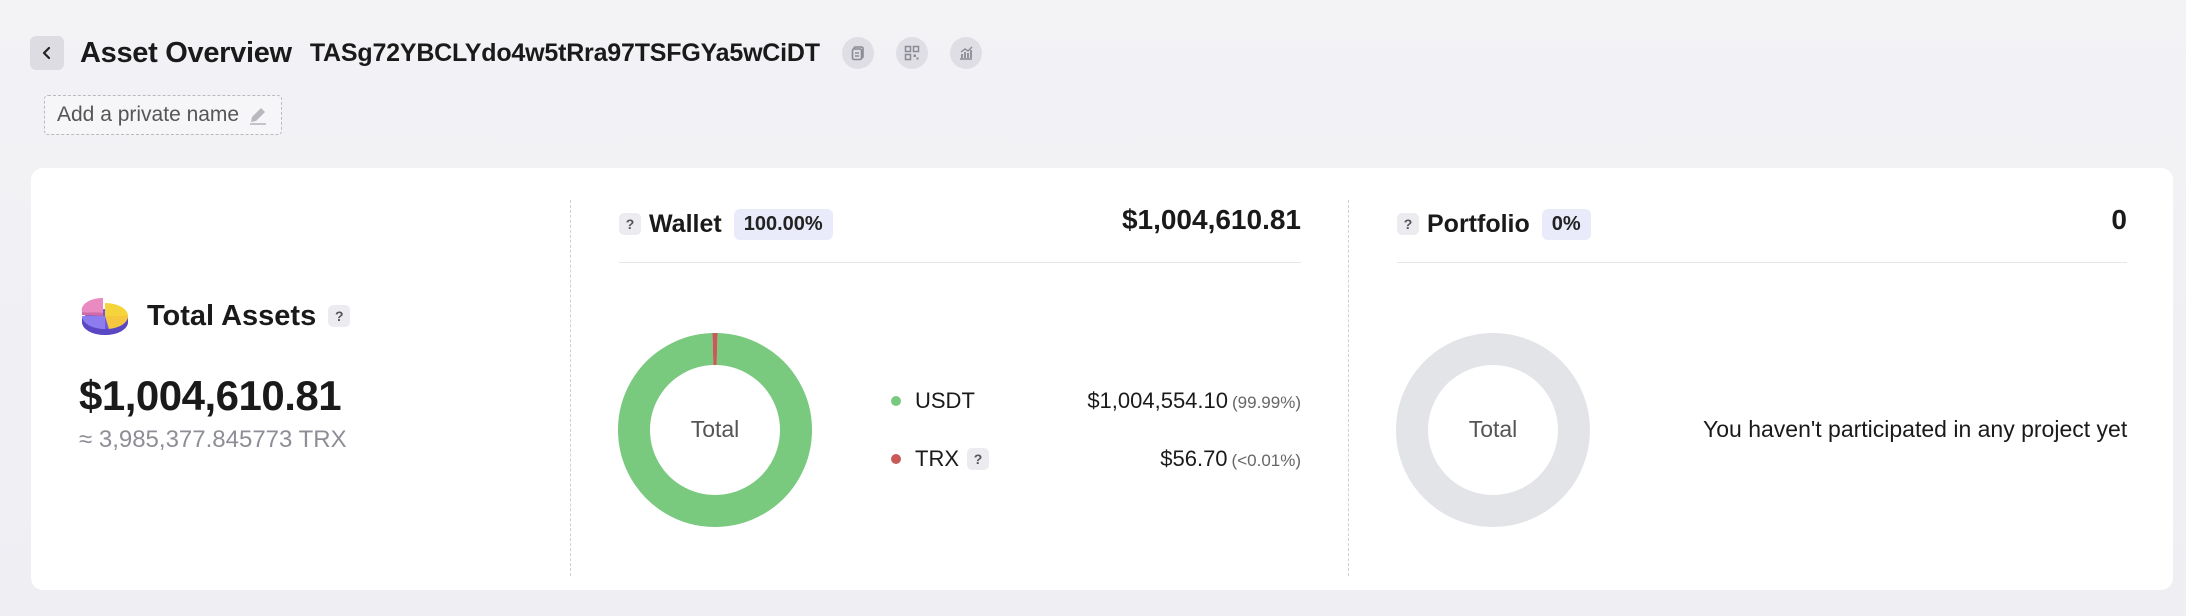  I want to click on pie-chart-icon, so click(105, 316).